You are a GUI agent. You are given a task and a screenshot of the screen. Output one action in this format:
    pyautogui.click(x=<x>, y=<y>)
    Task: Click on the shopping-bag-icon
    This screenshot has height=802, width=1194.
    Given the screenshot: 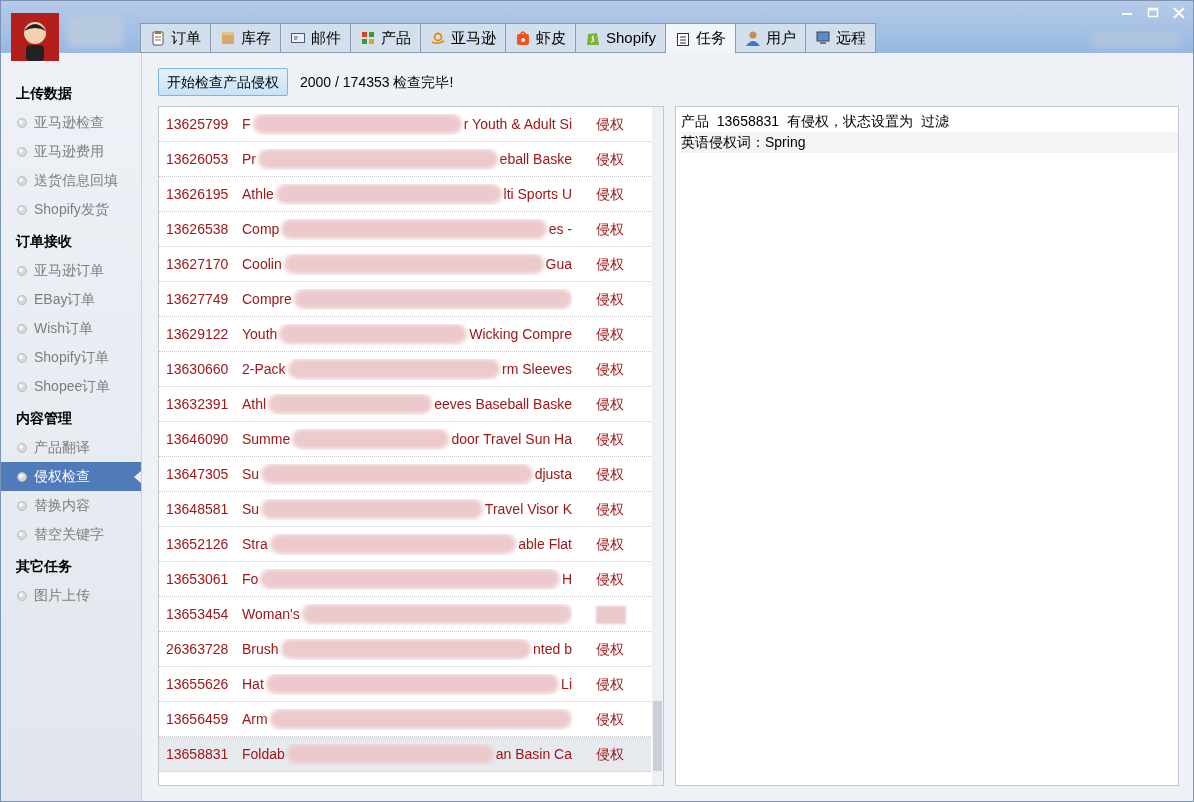 What is the action you would take?
    pyautogui.click(x=593, y=38)
    